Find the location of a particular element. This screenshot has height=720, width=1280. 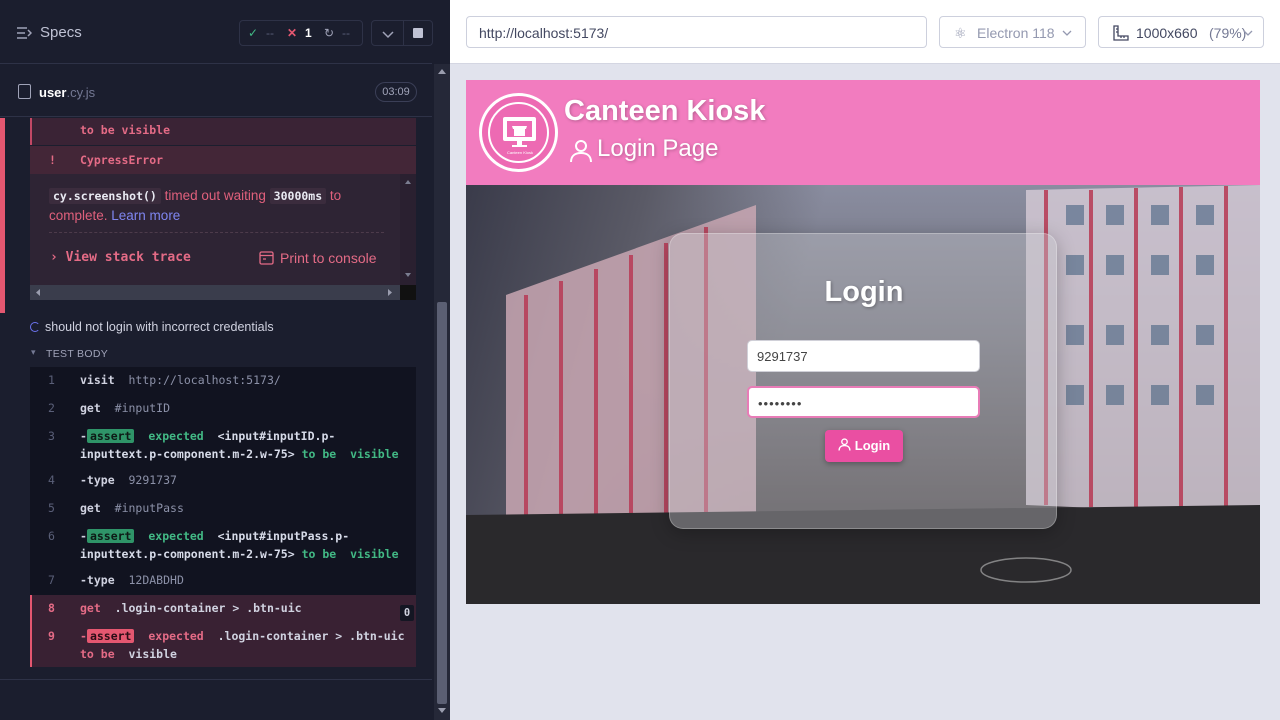

error-type: CypressError is located at coordinates (122, 160).